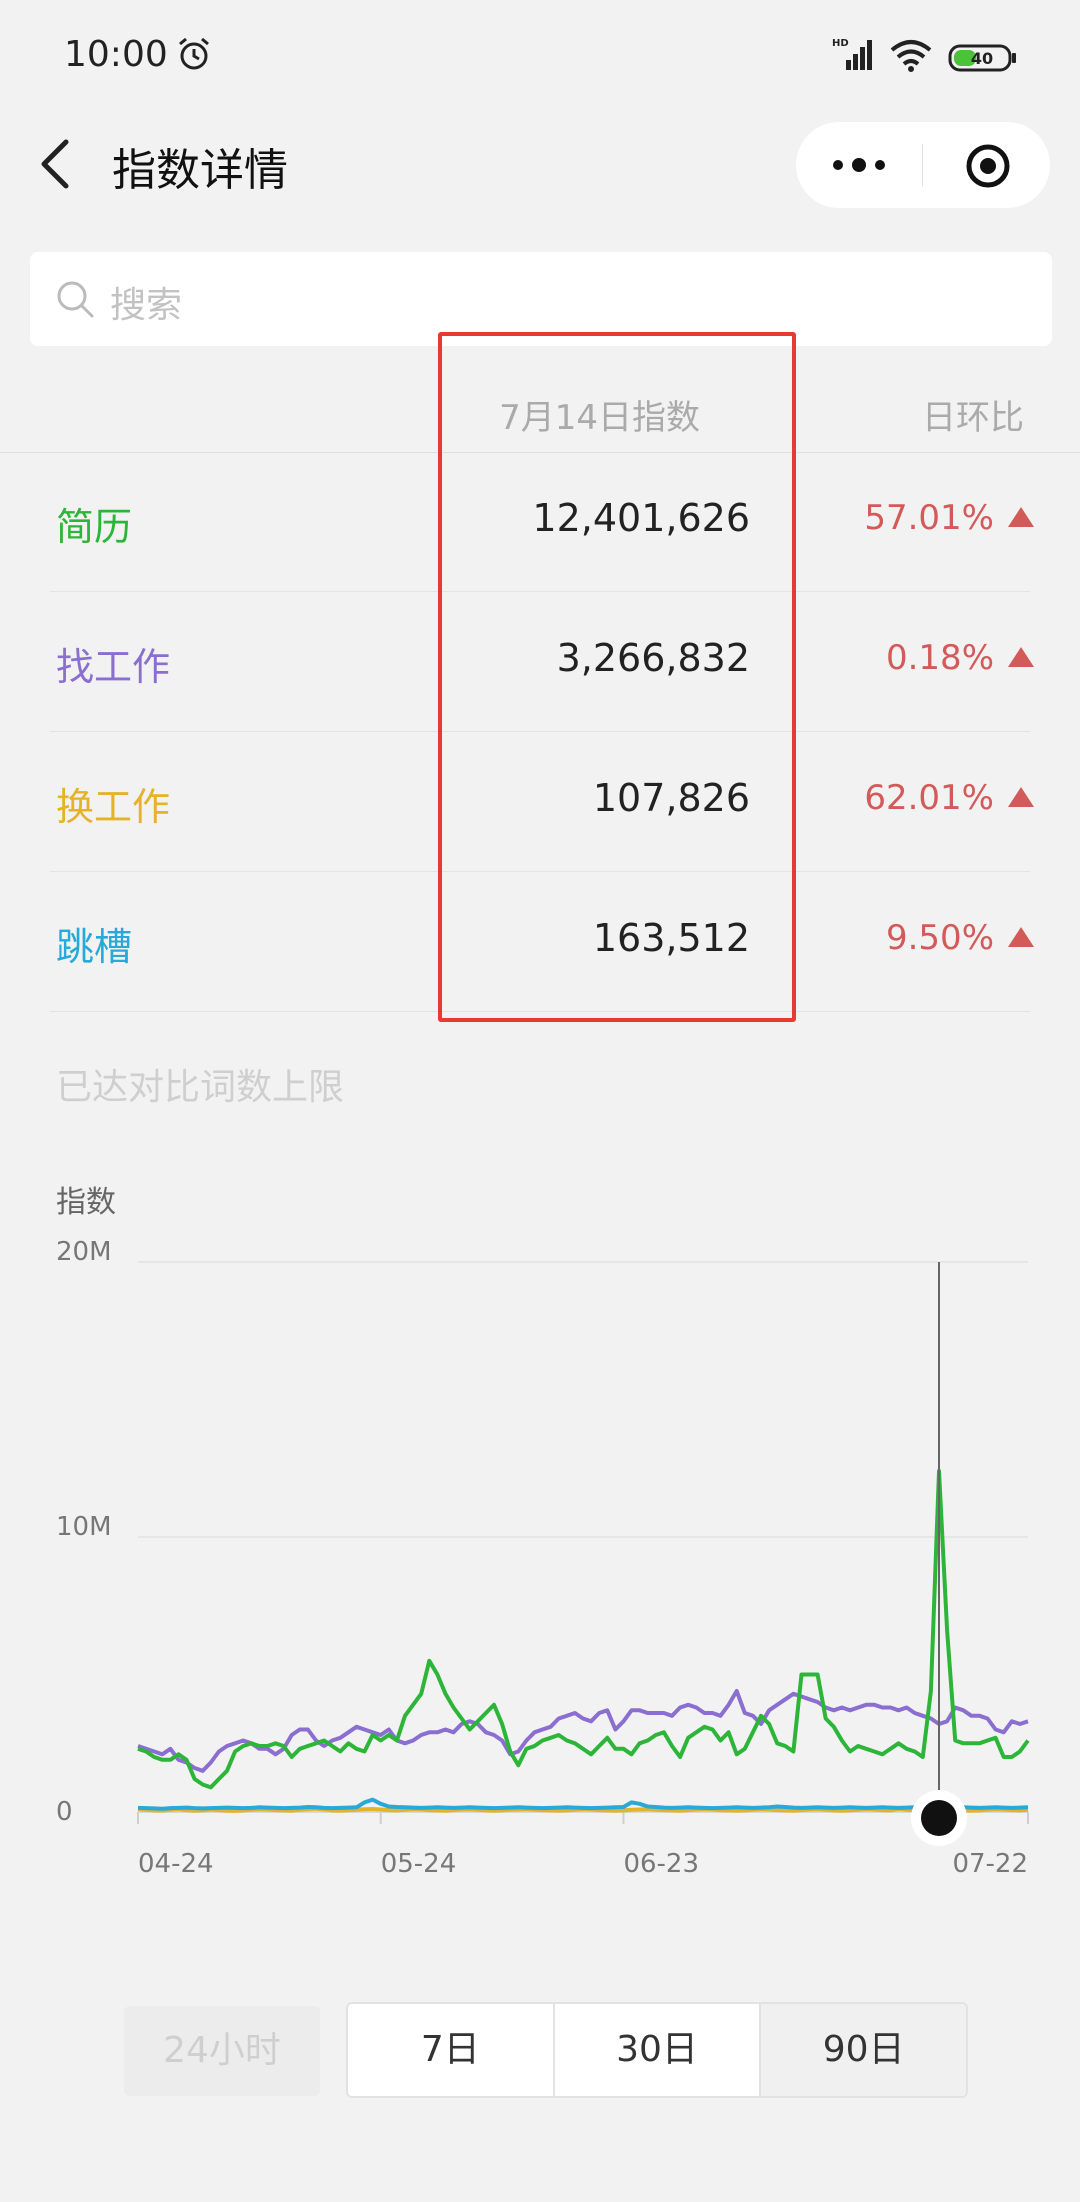 Image resolution: width=1080 pixels, height=2202 pixels. Describe the element at coordinates (84, 1252) in the screenshot. I see `y-tick-label: 20M` at that location.